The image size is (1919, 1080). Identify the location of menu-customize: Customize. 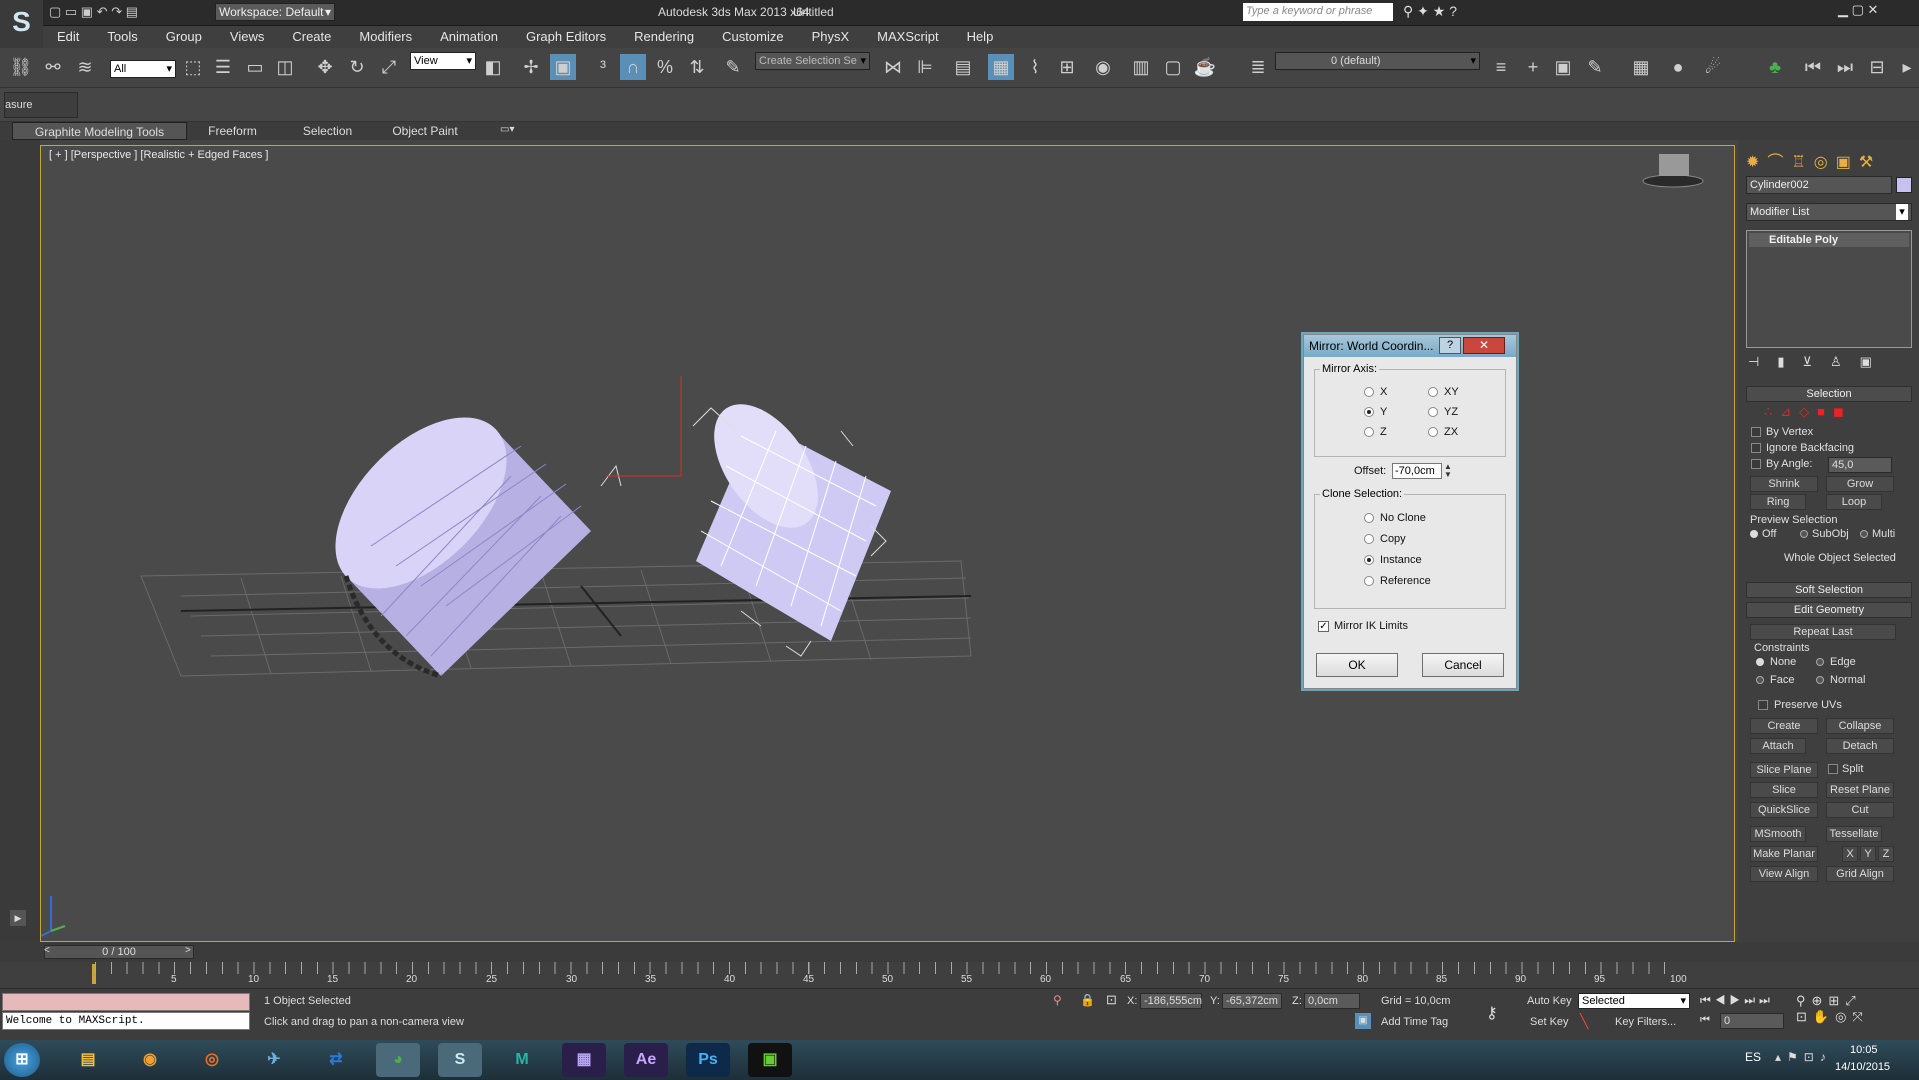
(752, 37).